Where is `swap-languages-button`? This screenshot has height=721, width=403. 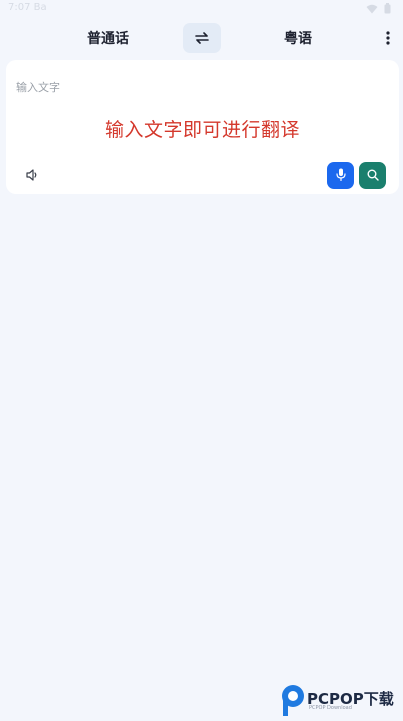
swap-languages-button is located at coordinates (202, 38).